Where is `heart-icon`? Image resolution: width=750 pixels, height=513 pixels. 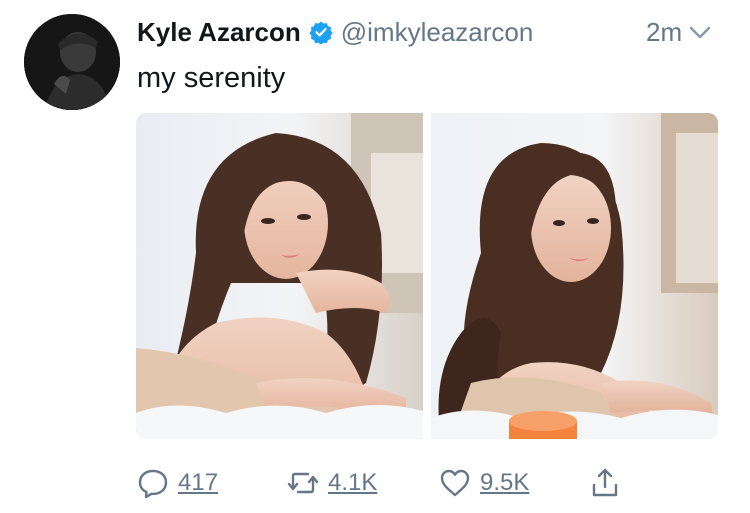 heart-icon is located at coordinates (455, 483).